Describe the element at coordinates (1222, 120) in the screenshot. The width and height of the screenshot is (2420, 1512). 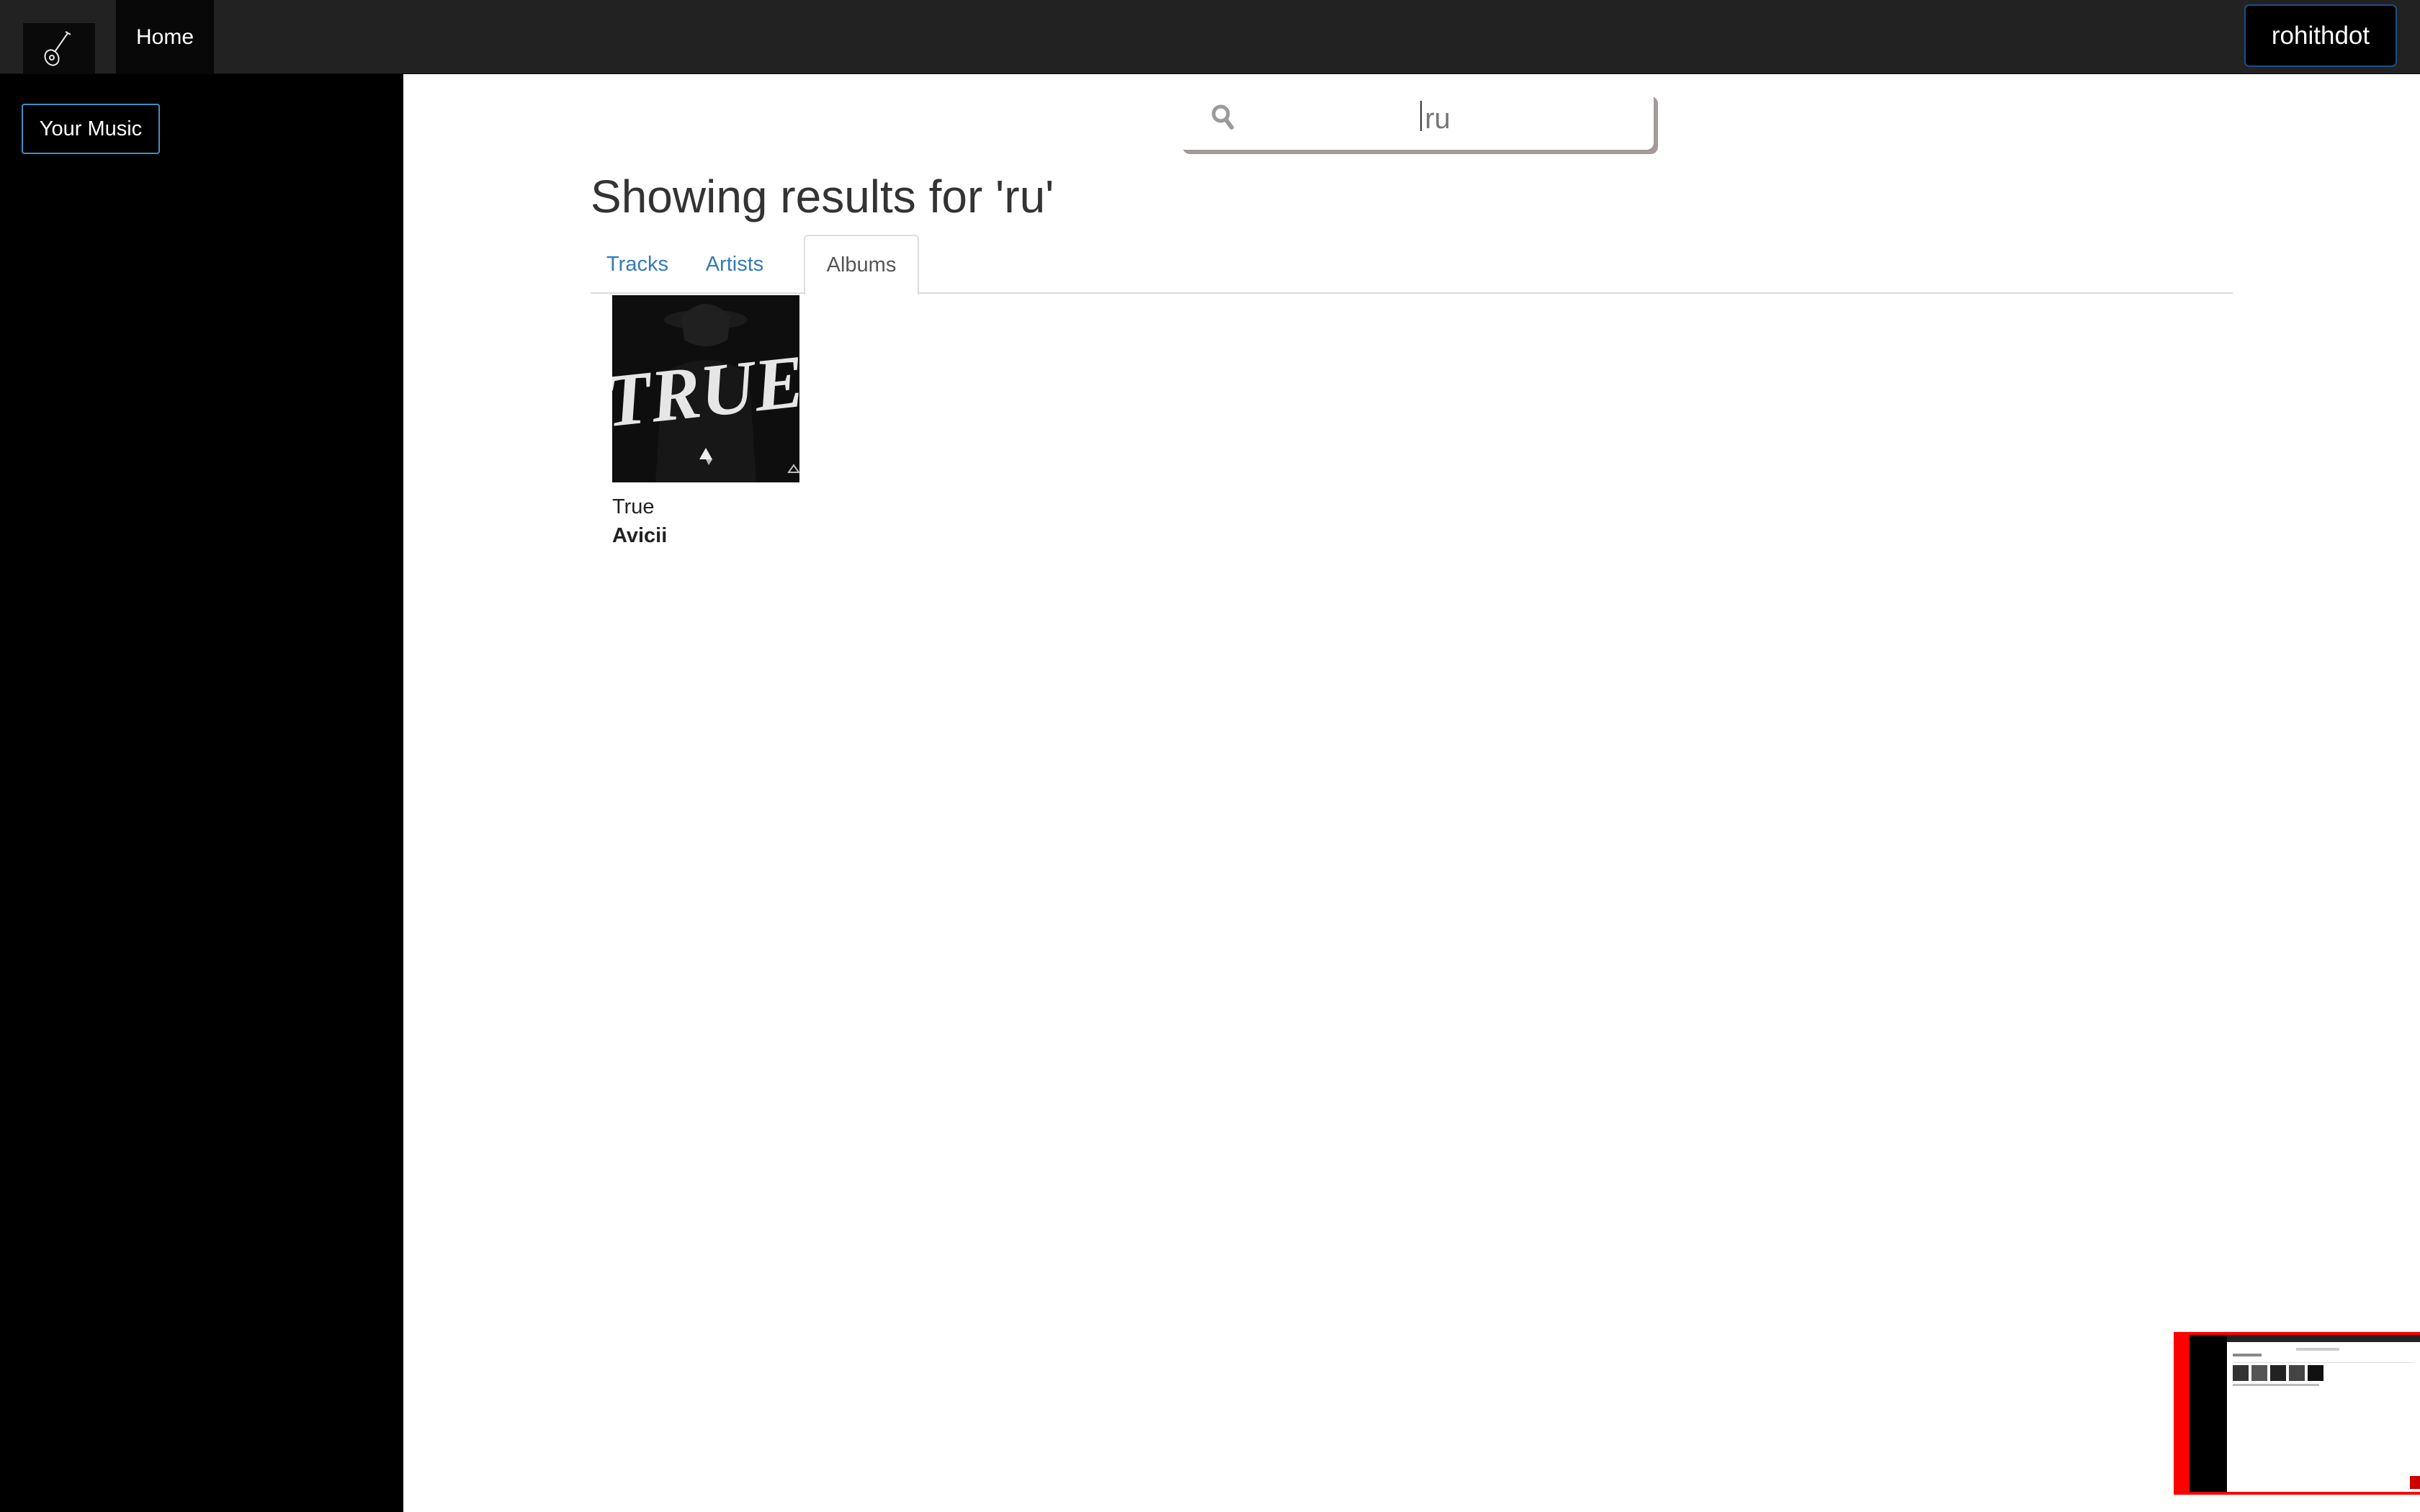
I see `search-icon` at that location.